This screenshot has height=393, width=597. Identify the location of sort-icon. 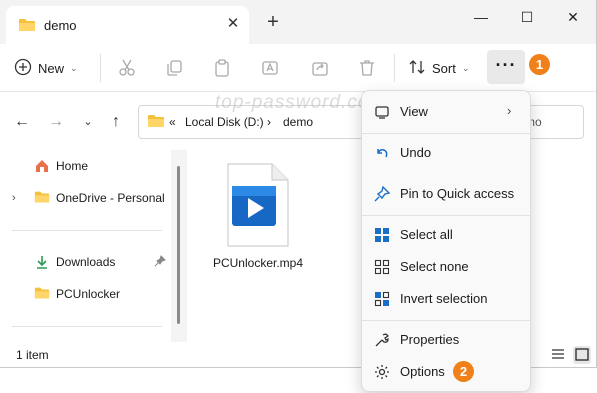
(417, 68).